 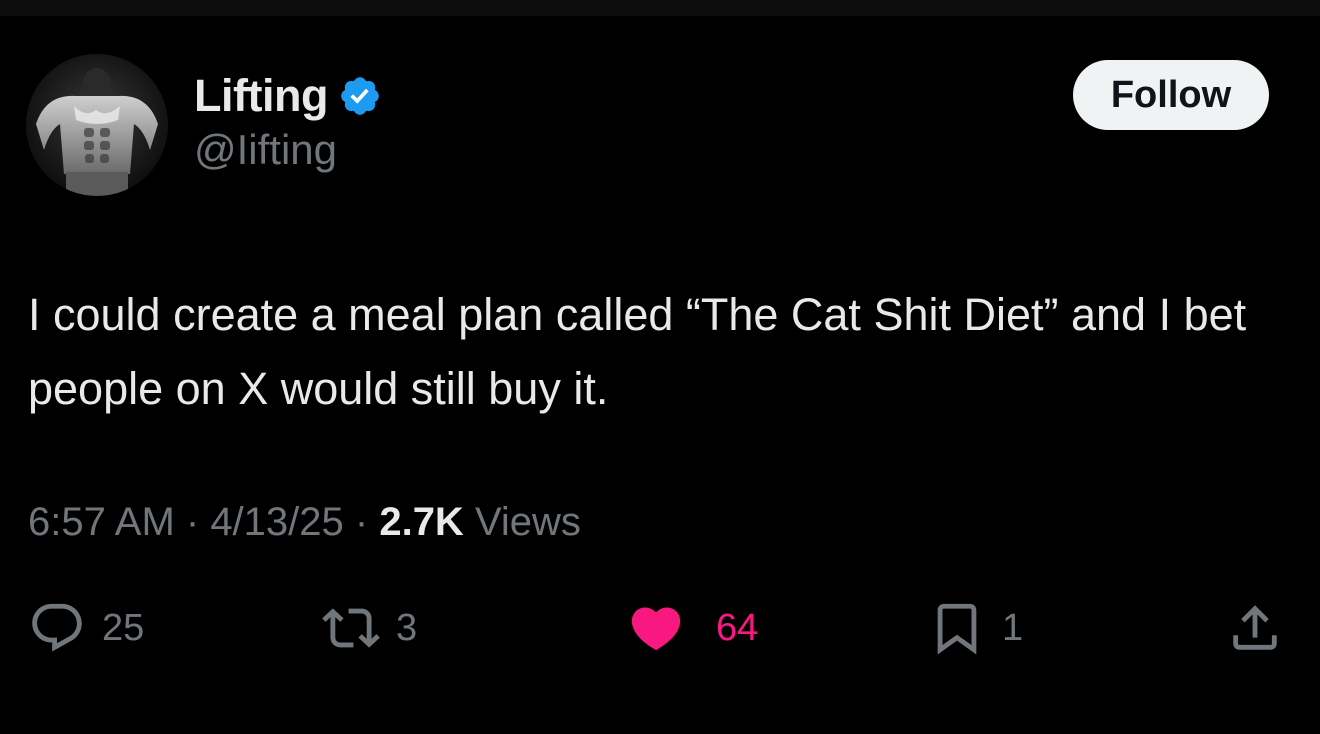 I want to click on avatar-image, so click(x=97, y=125).